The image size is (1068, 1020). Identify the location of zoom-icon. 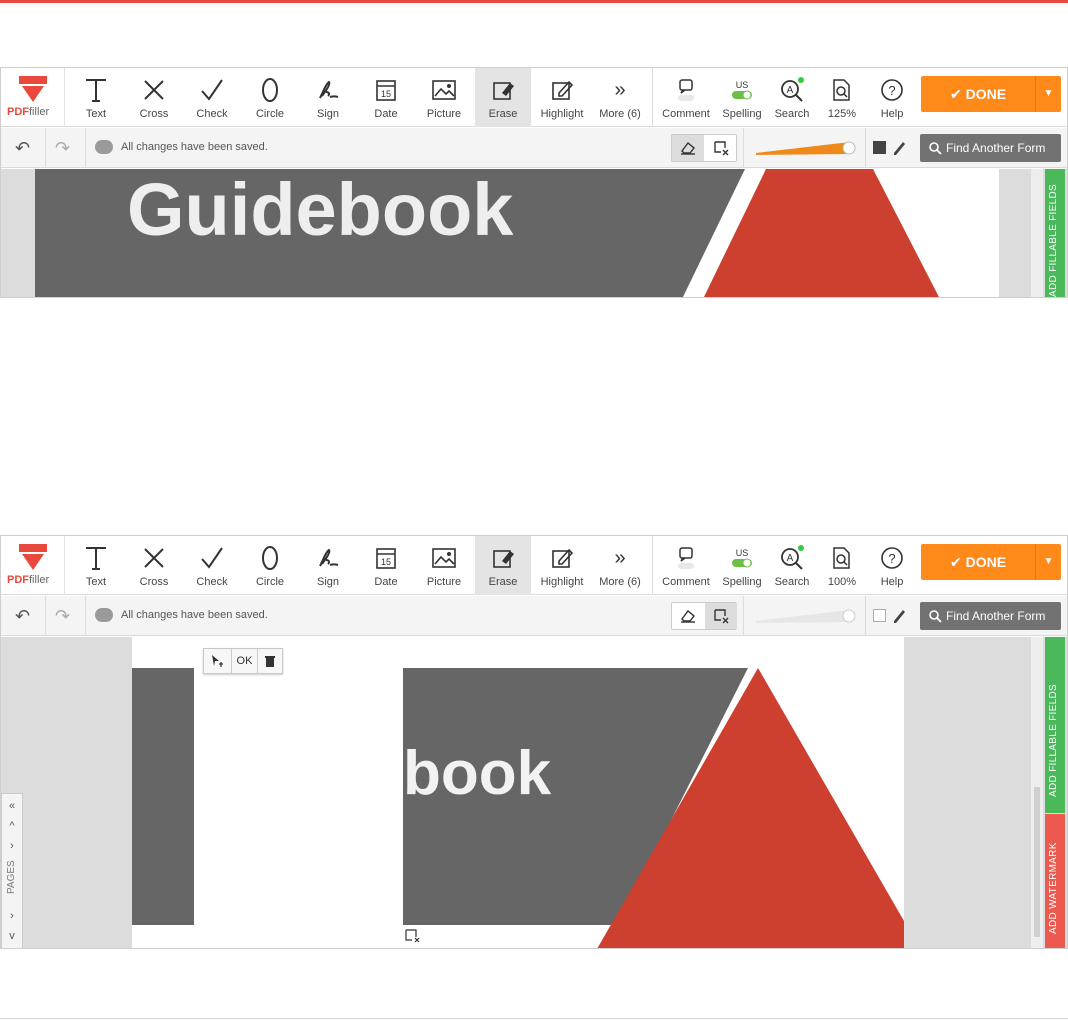
(841, 558).